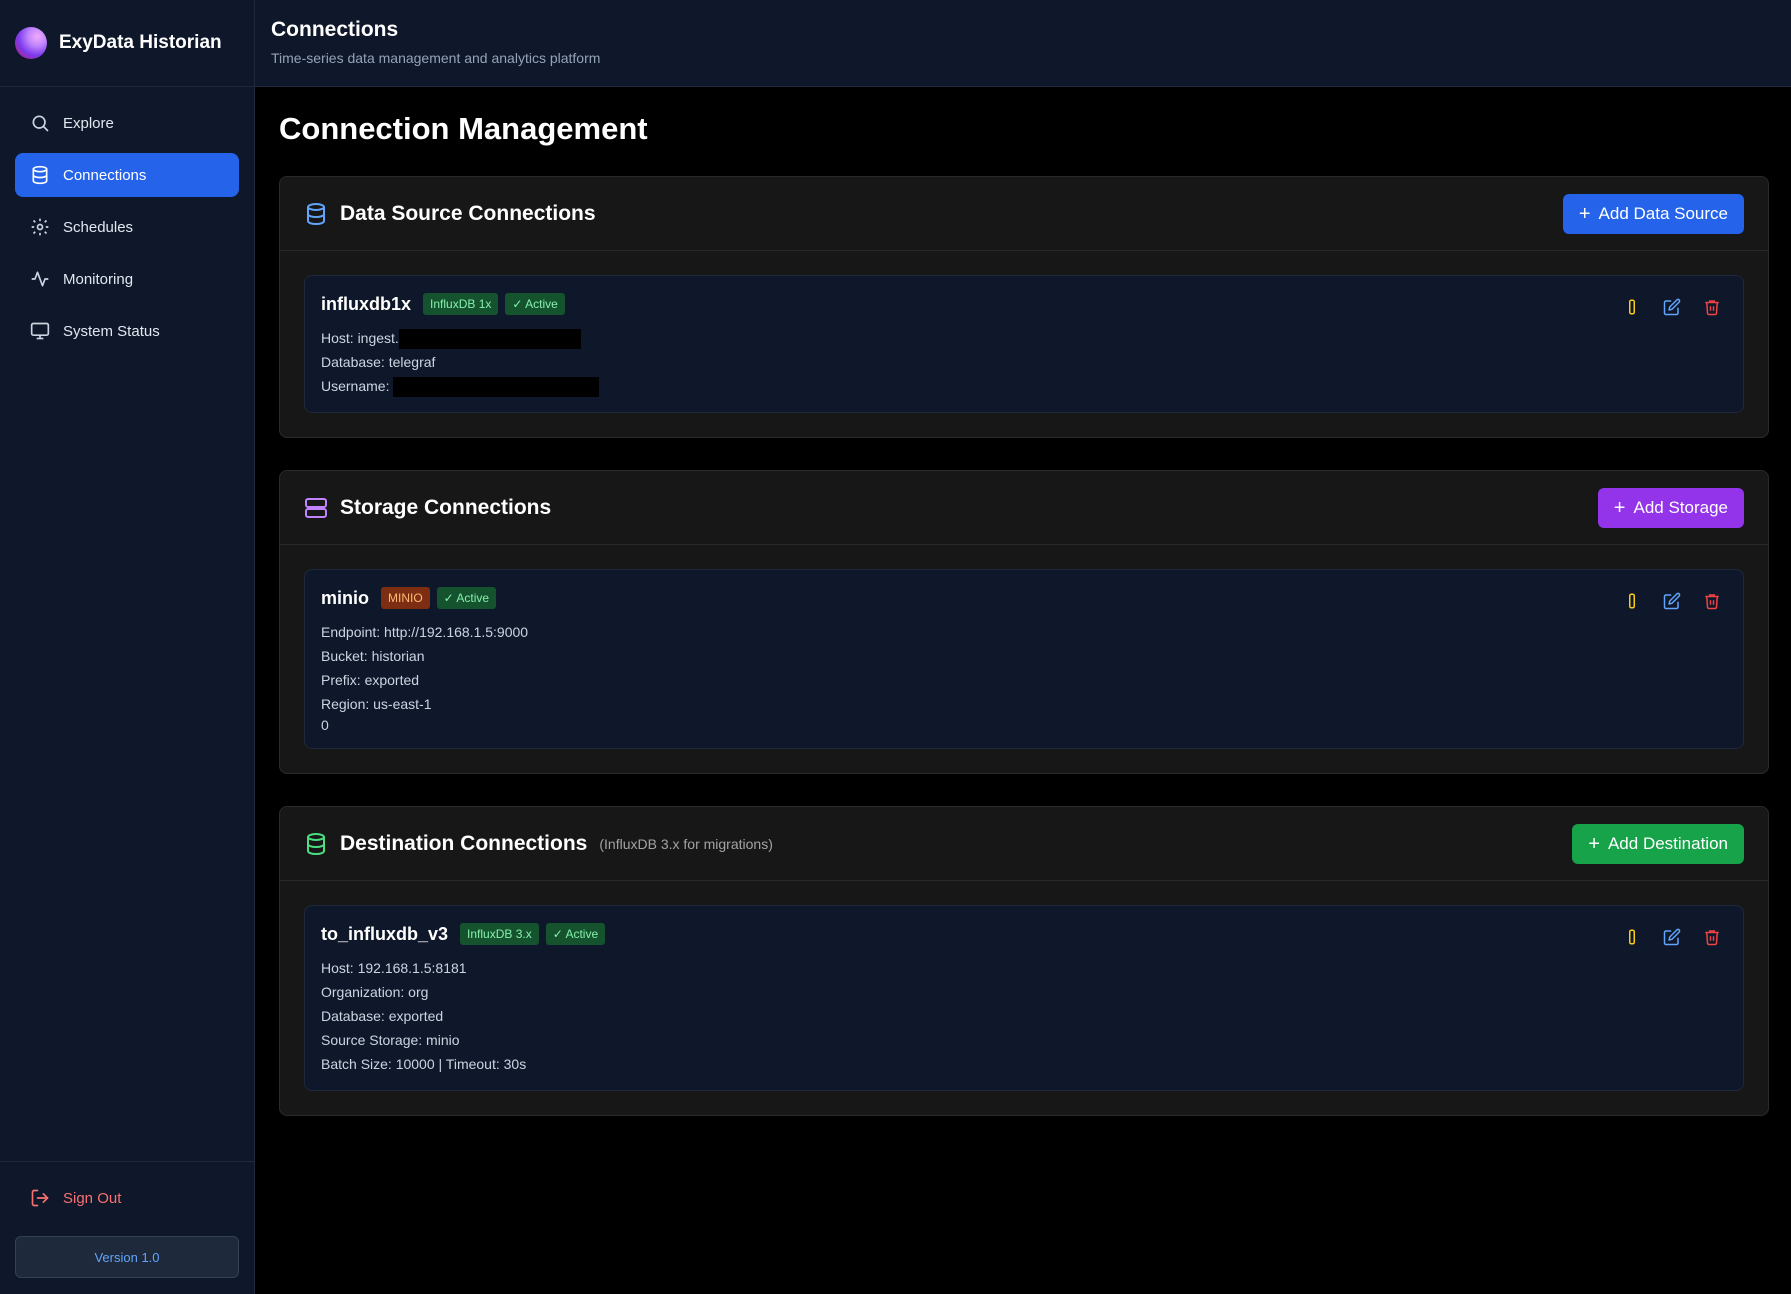 The height and width of the screenshot is (1294, 1791). I want to click on card-detail: Prefix: exported, so click(370, 680).